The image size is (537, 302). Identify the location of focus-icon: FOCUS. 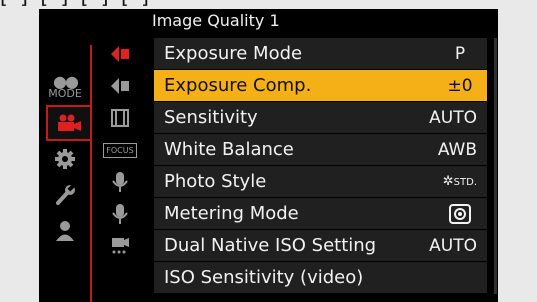
(120, 150).